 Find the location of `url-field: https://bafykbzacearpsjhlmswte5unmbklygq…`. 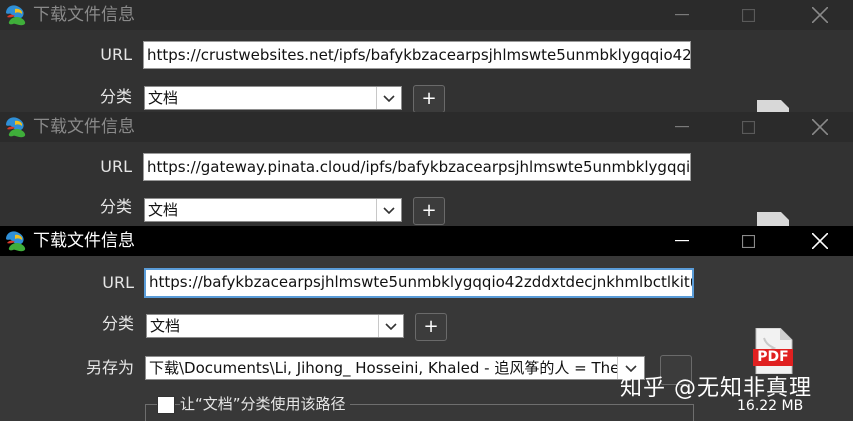

url-field: https://bafykbzacearpsjhlmswte5unmbklygq… is located at coordinates (419, 283).